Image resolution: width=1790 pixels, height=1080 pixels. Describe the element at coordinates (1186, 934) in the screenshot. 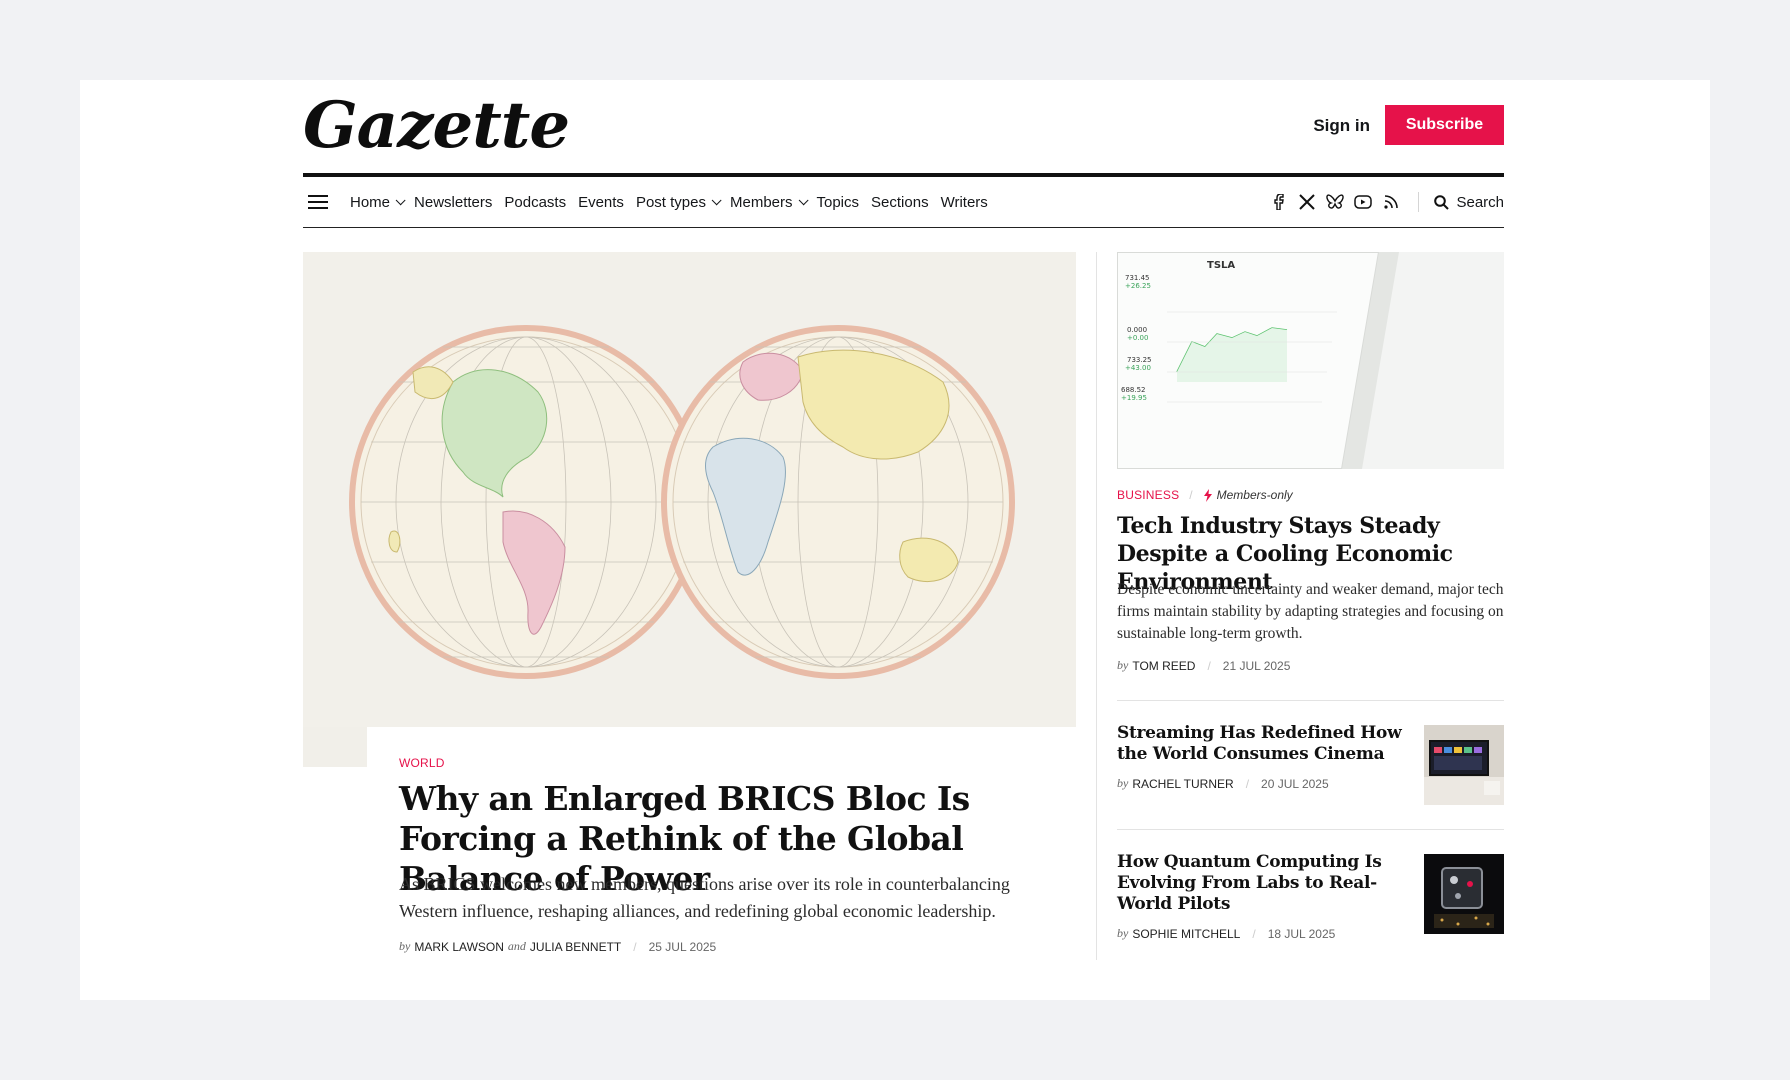

I see `author-link: Sophie Mitchell` at that location.